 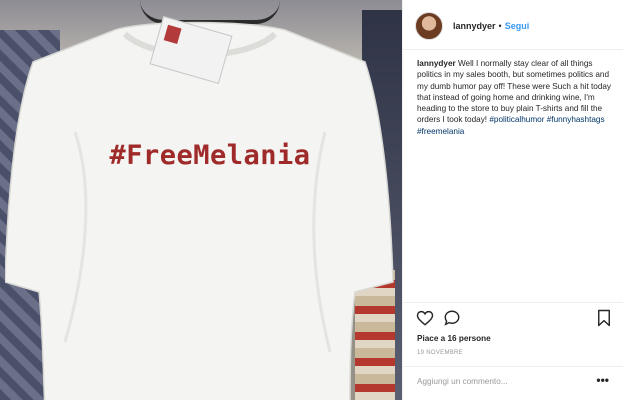 What do you see at coordinates (604, 318) in the screenshot?
I see `bookmark-icon` at bounding box center [604, 318].